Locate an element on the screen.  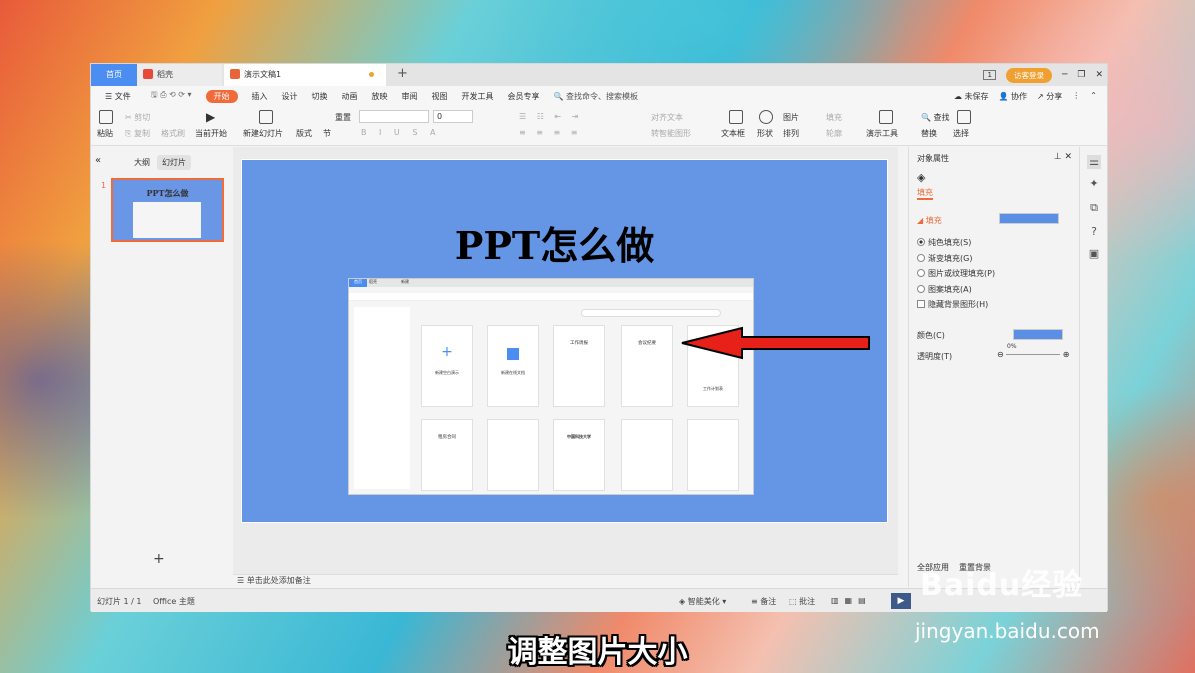
menu-start: 开始 is located at coordinates (221, 96).